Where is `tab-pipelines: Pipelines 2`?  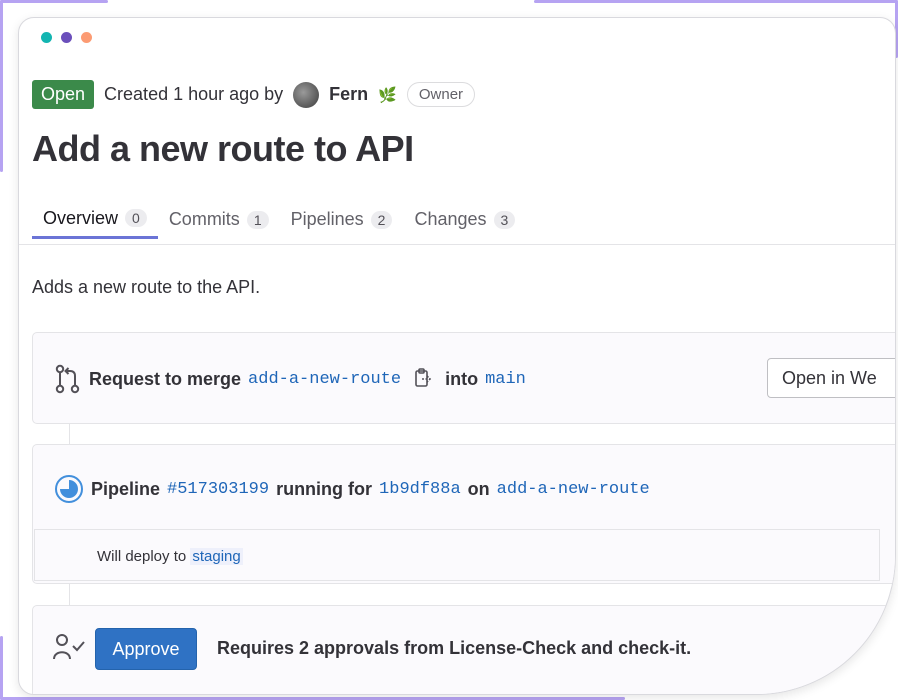 tab-pipelines: Pipelines 2 is located at coordinates (342, 217).